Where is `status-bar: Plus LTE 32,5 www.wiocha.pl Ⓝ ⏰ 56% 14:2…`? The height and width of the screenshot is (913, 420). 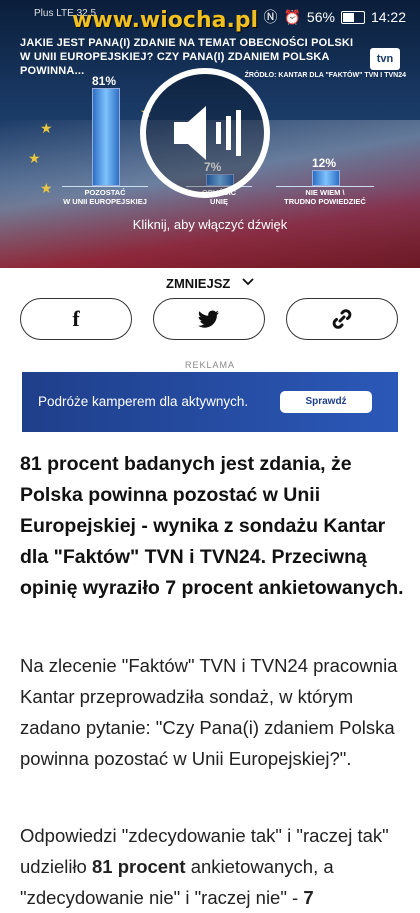 status-bar: Plus LTE 32,5 www.wiocha.pl Ⓝ ⏰ 56% 14:2… is located at coordinates (210, 16).